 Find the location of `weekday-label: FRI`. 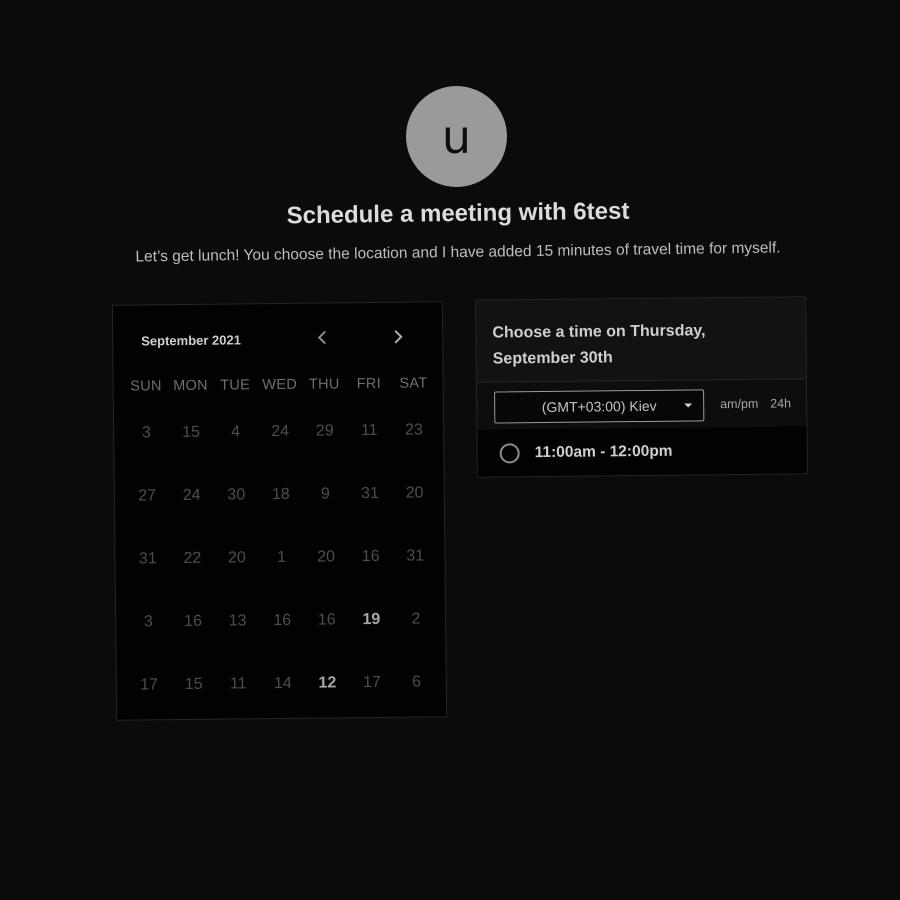

weekday-label: FRI is located at coordinates (369, 384).